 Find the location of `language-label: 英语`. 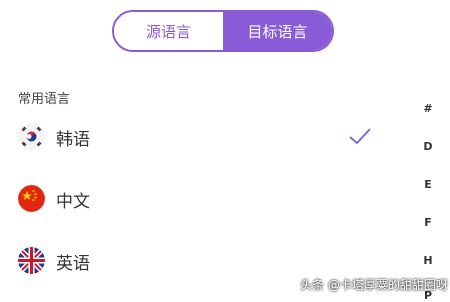

language-label: 英语 is located at coordinates (73, 264).